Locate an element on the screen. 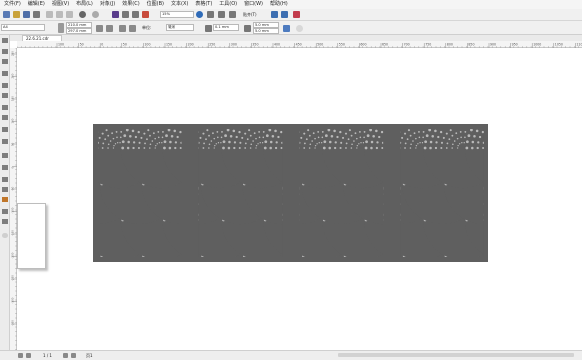 The width and height of the screenshot is (582, 360). duplicate-distance-icon is located at coordinates (247, 28).